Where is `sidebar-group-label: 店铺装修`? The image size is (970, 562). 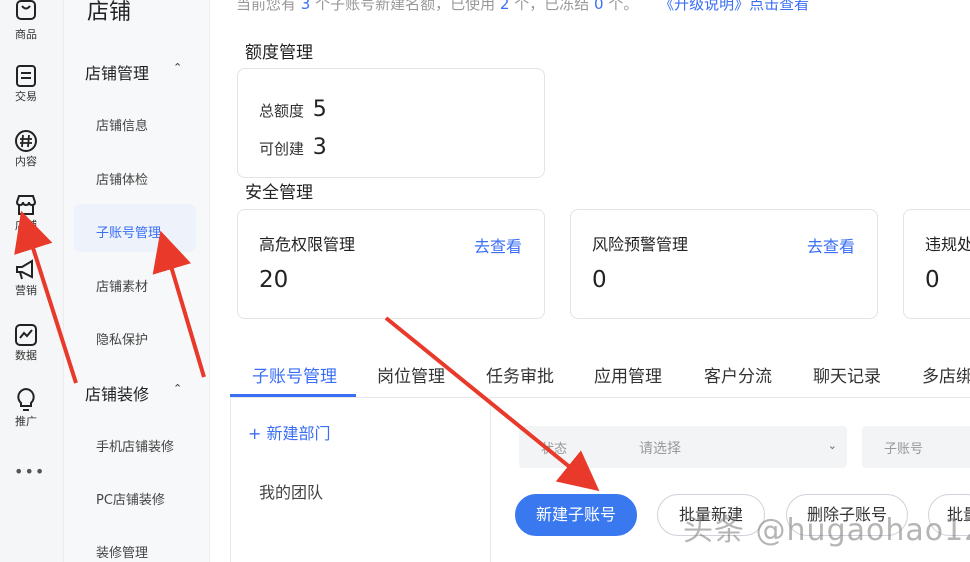
sidebar-group-label: 店铺装修 is located at coordinates (117, 394).